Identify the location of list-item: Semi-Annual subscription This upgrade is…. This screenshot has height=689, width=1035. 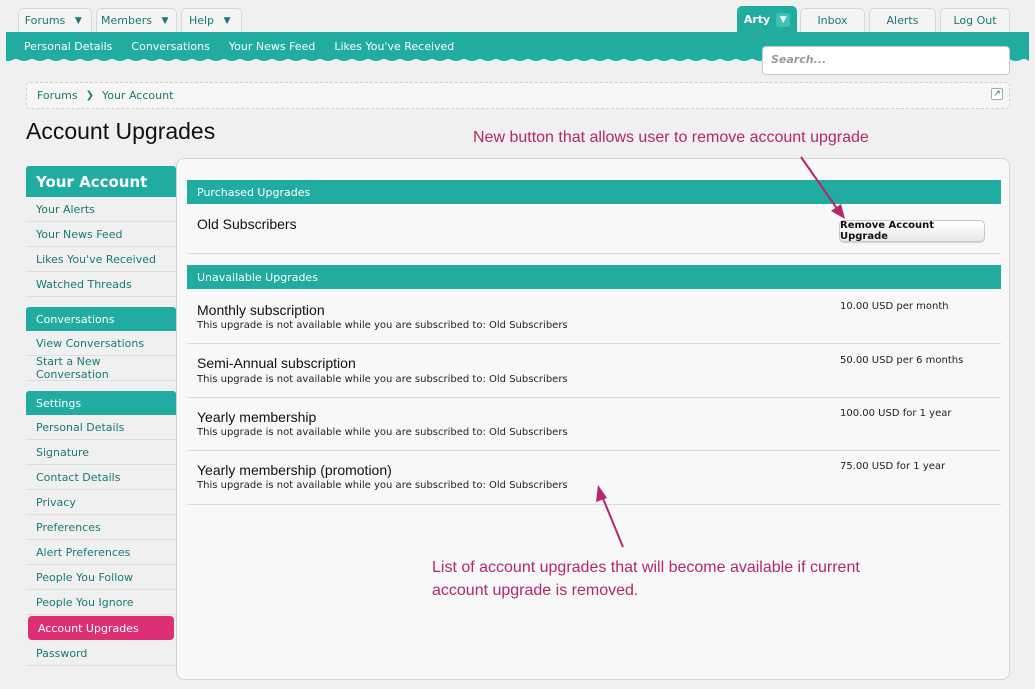
(594, 371).